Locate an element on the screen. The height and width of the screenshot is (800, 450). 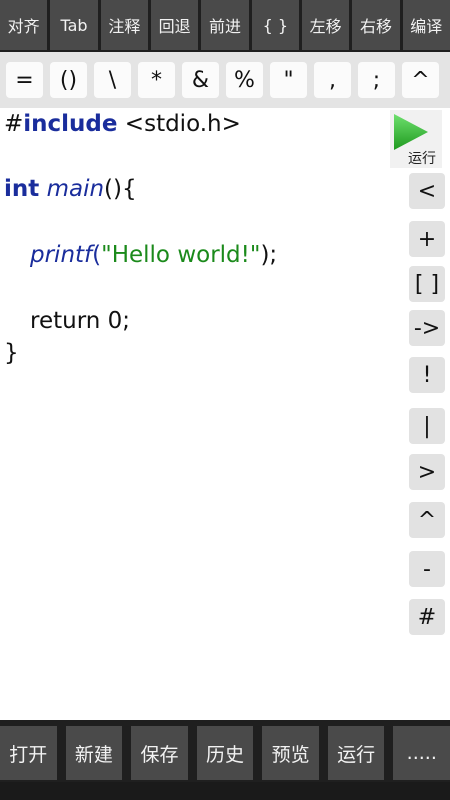
code-line-3: int main(){ is located at coordinates (70, 189).